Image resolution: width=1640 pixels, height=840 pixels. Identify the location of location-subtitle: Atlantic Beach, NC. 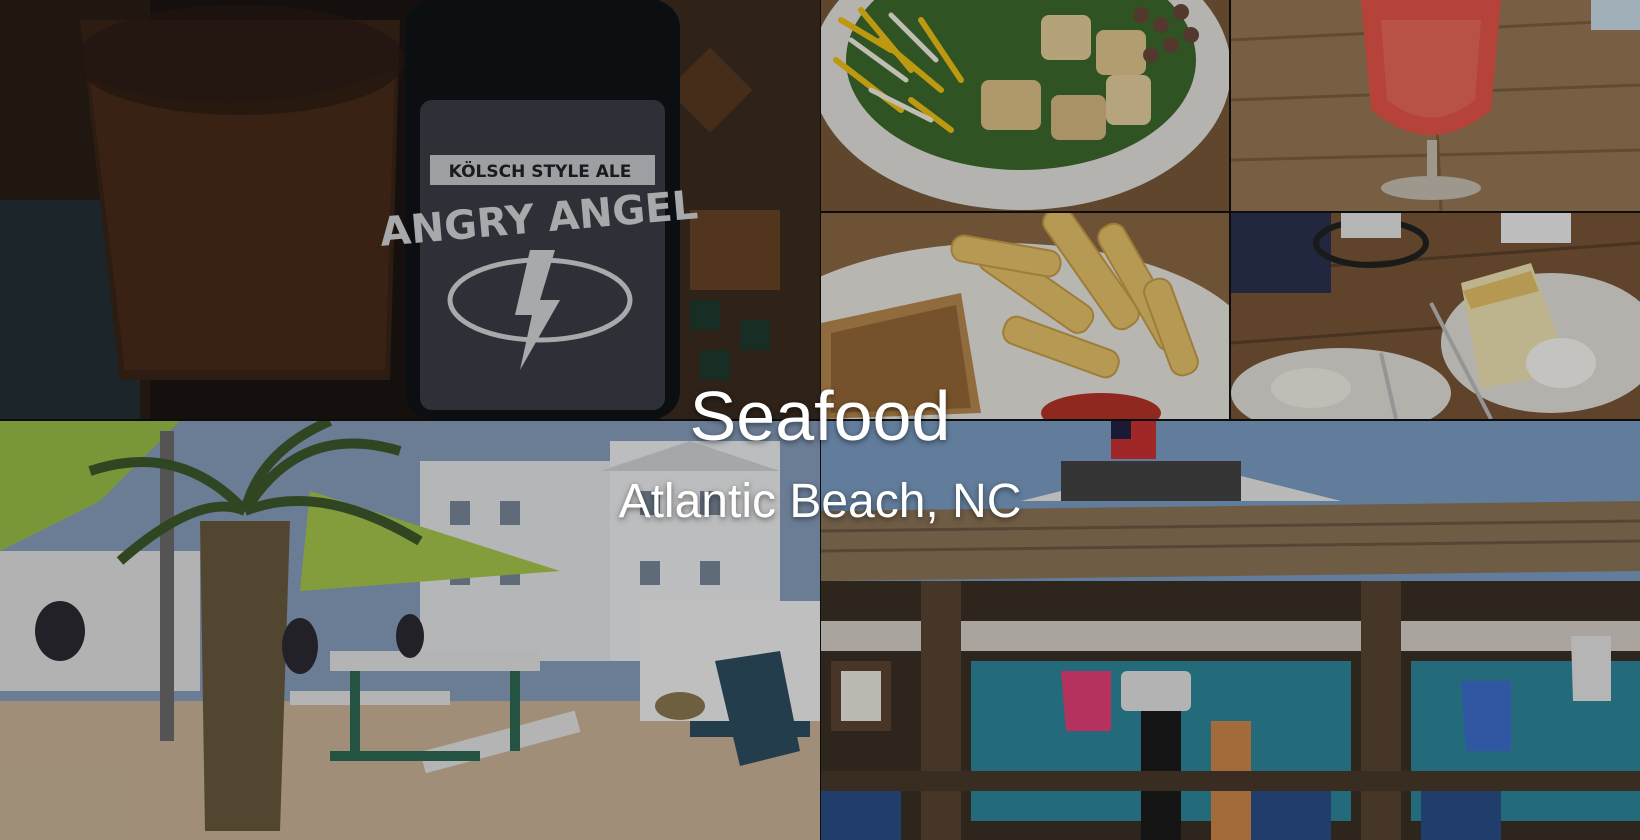
(820, 501).